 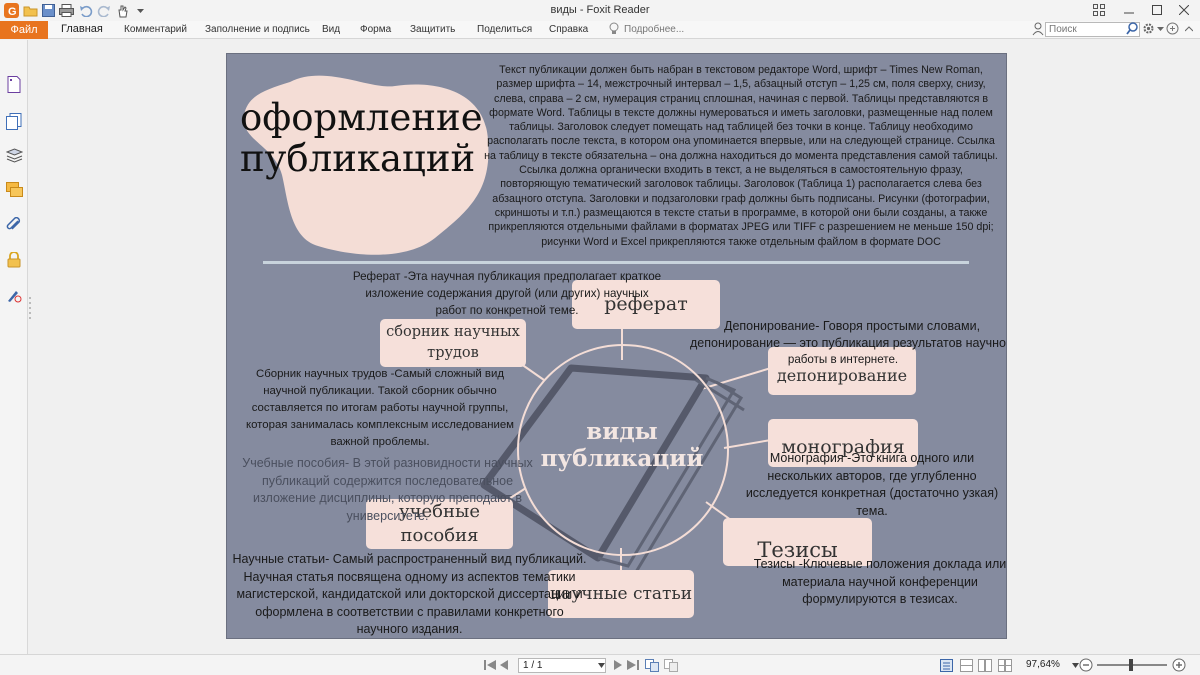 What do you see at coordinates (671, 665) in the screenshot?
I see `next-view-icon` at bounding box center [671, 665].